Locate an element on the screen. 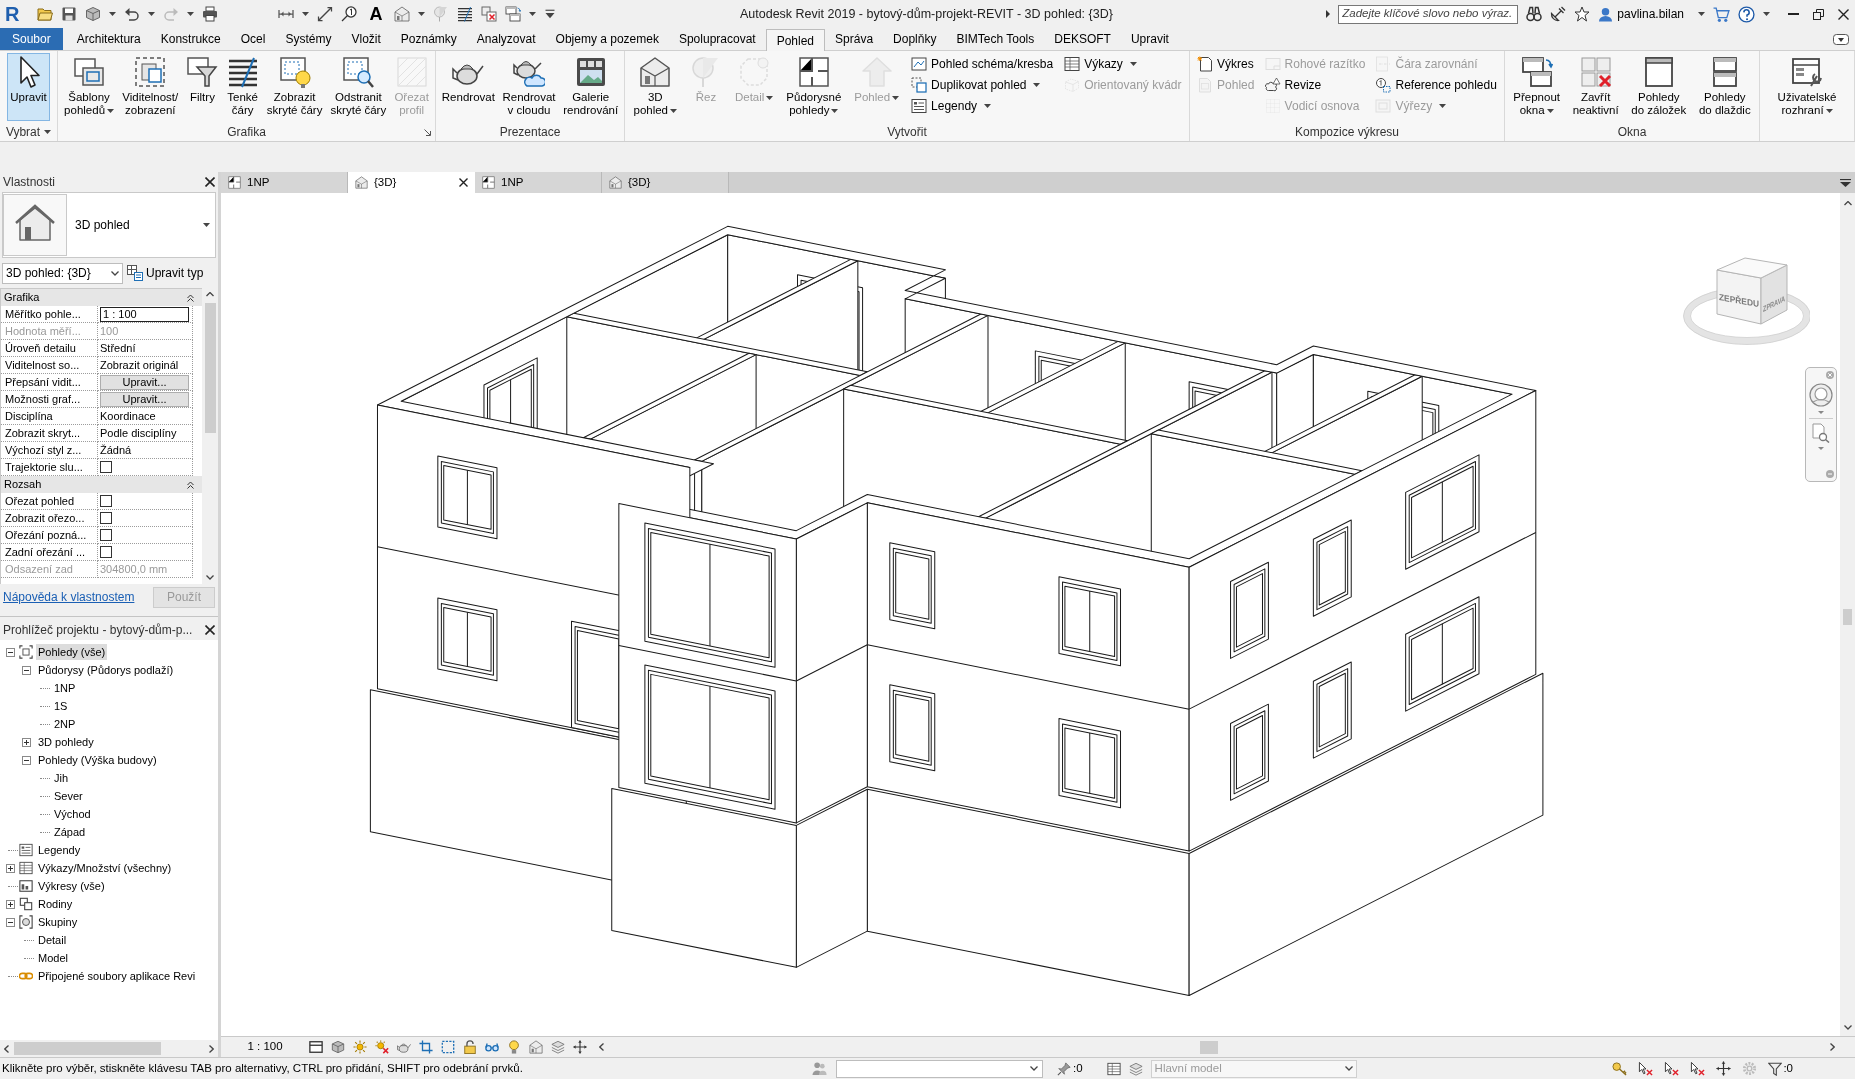 Image resolution: width=1855 pixels, height=1079 pixels. funnel-icon is located at coordinates (1775, 1068).